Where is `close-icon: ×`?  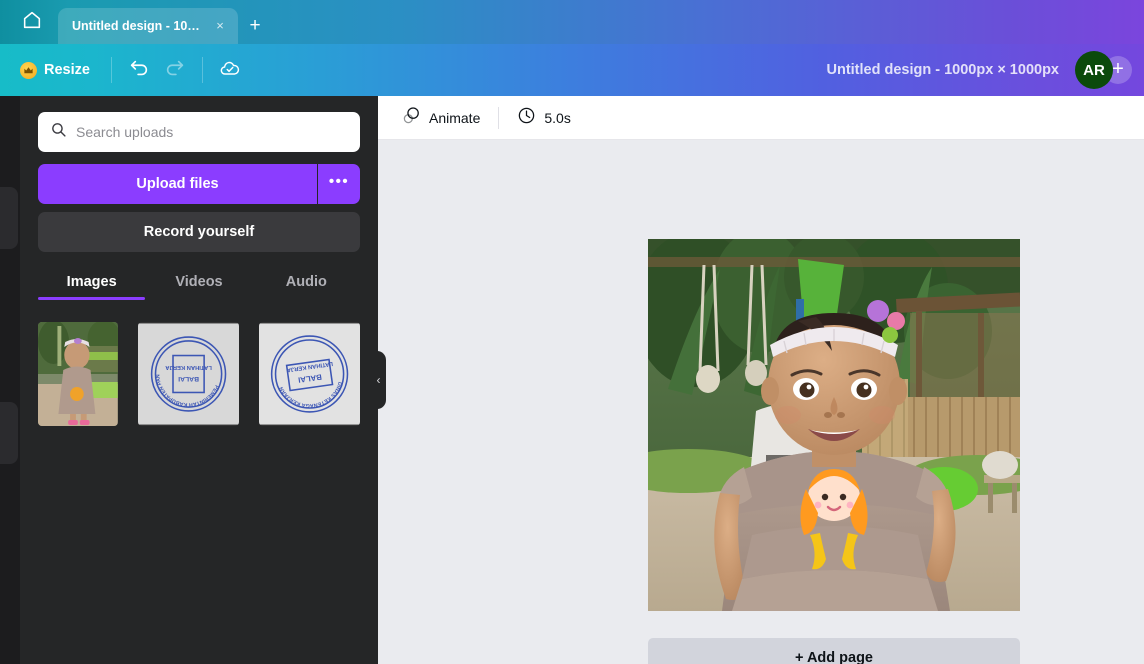
close-icon: × is located at coordinates (220, 26).